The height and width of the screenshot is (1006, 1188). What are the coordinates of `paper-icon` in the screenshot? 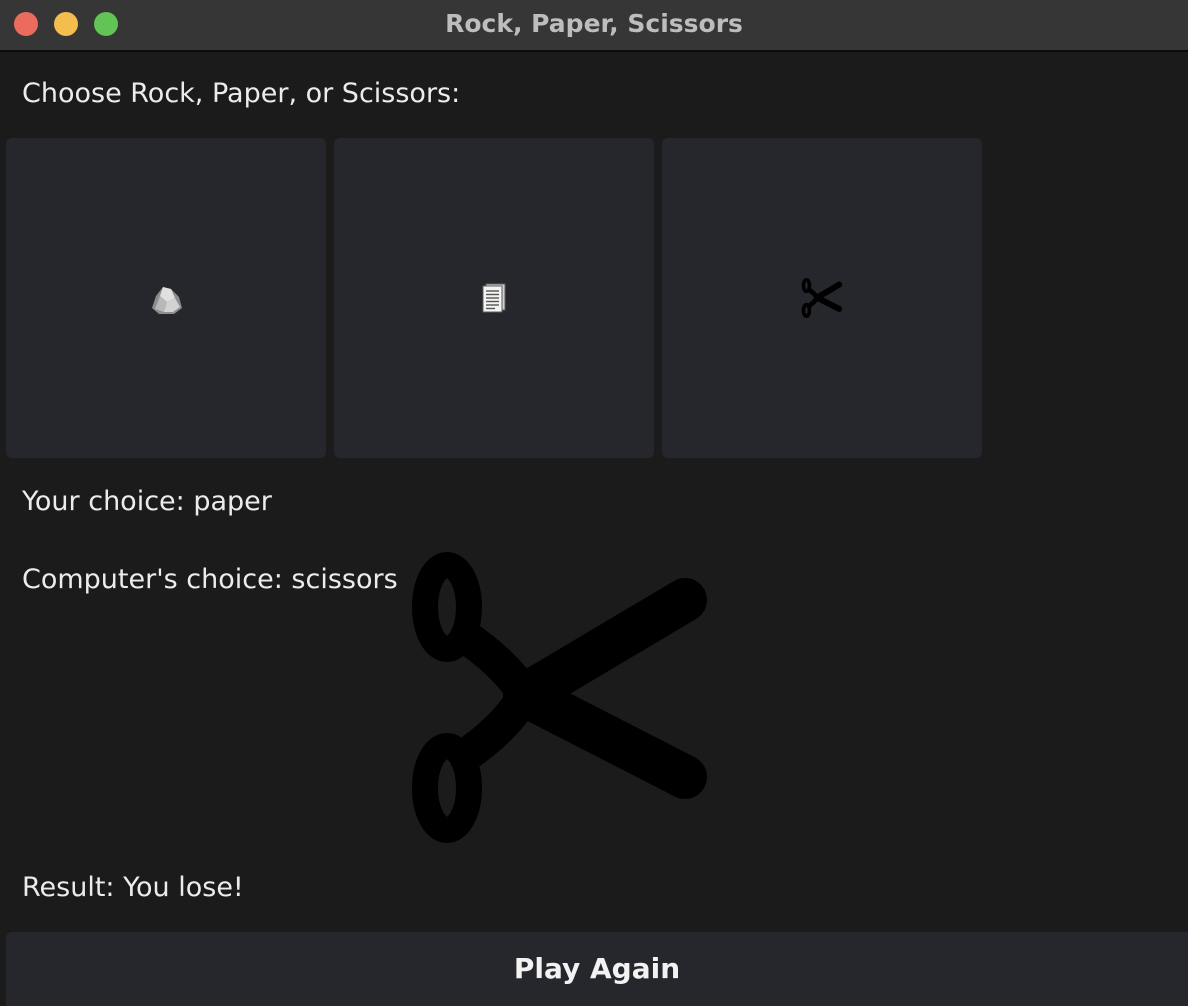 It's located at (494, 298).